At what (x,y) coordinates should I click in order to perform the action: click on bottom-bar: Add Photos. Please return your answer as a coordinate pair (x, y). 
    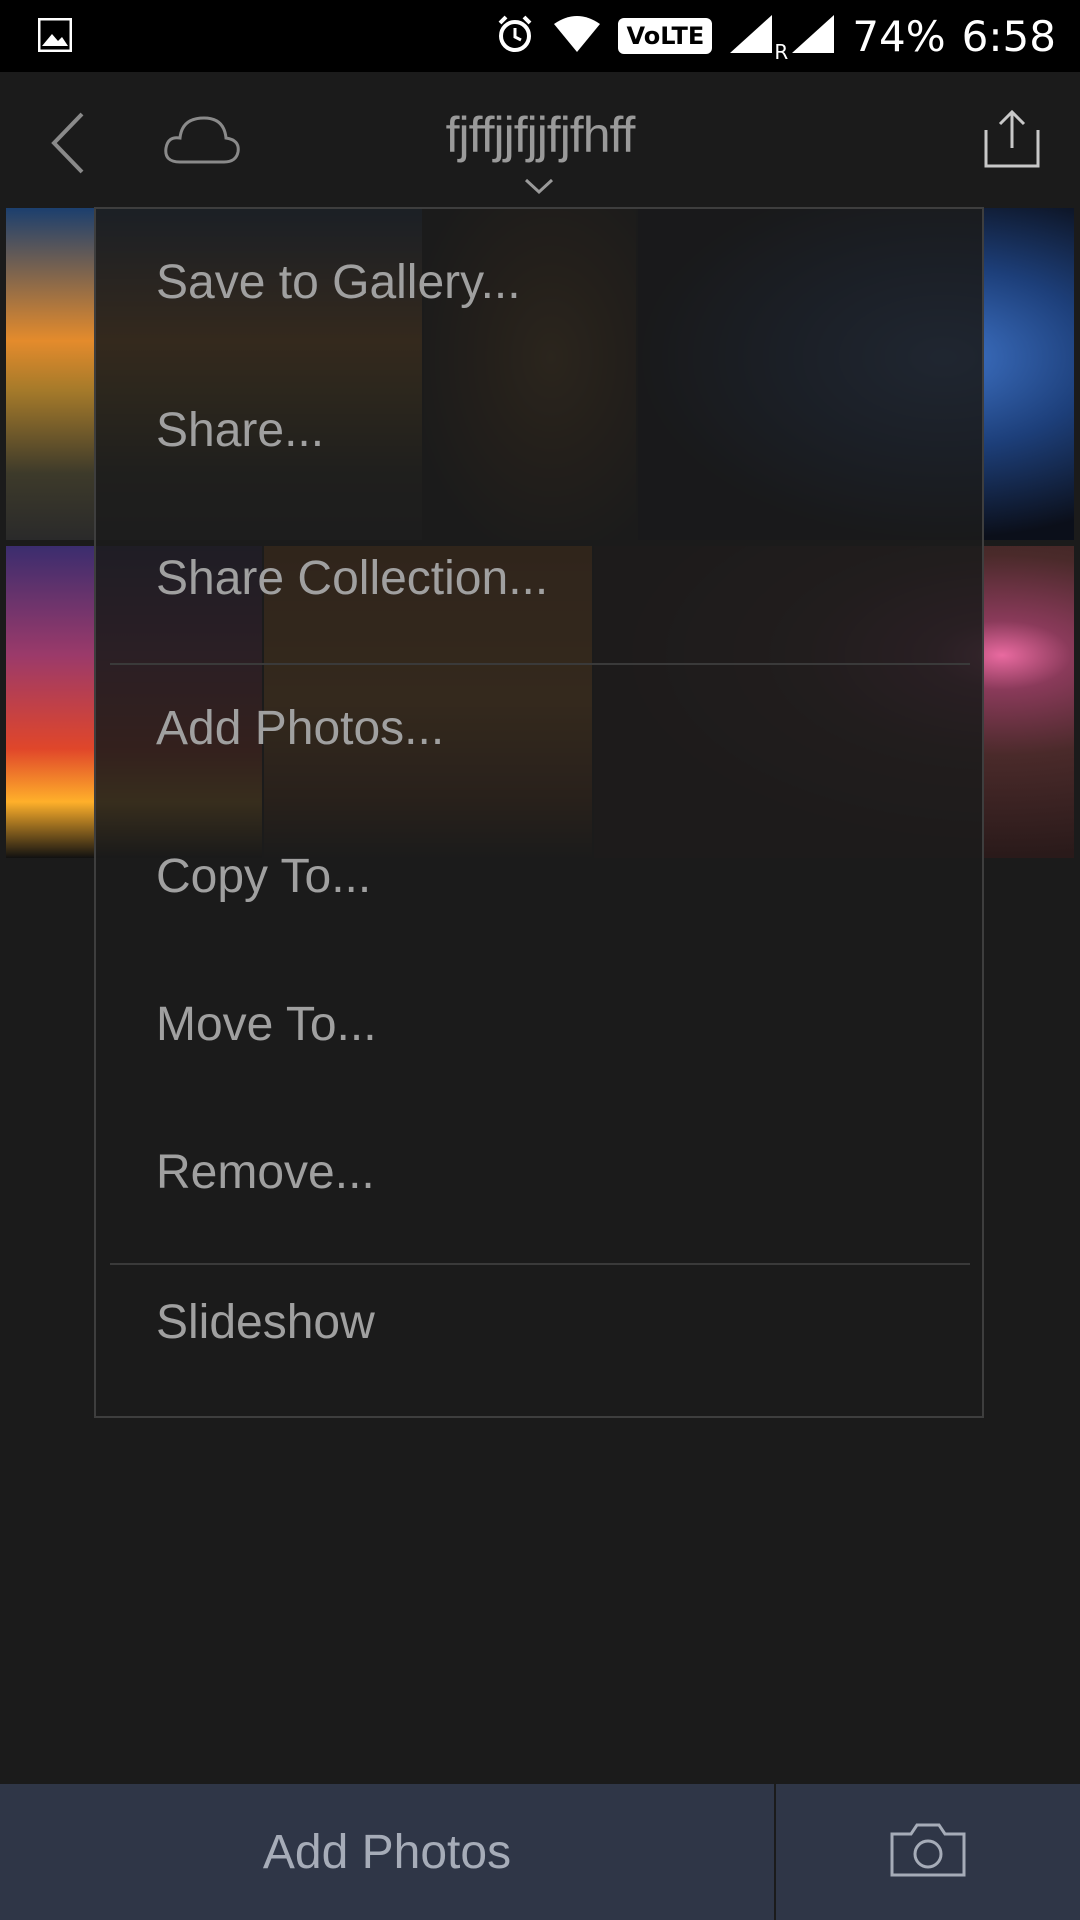
    Looking at the image, I should click on (540, 1852).